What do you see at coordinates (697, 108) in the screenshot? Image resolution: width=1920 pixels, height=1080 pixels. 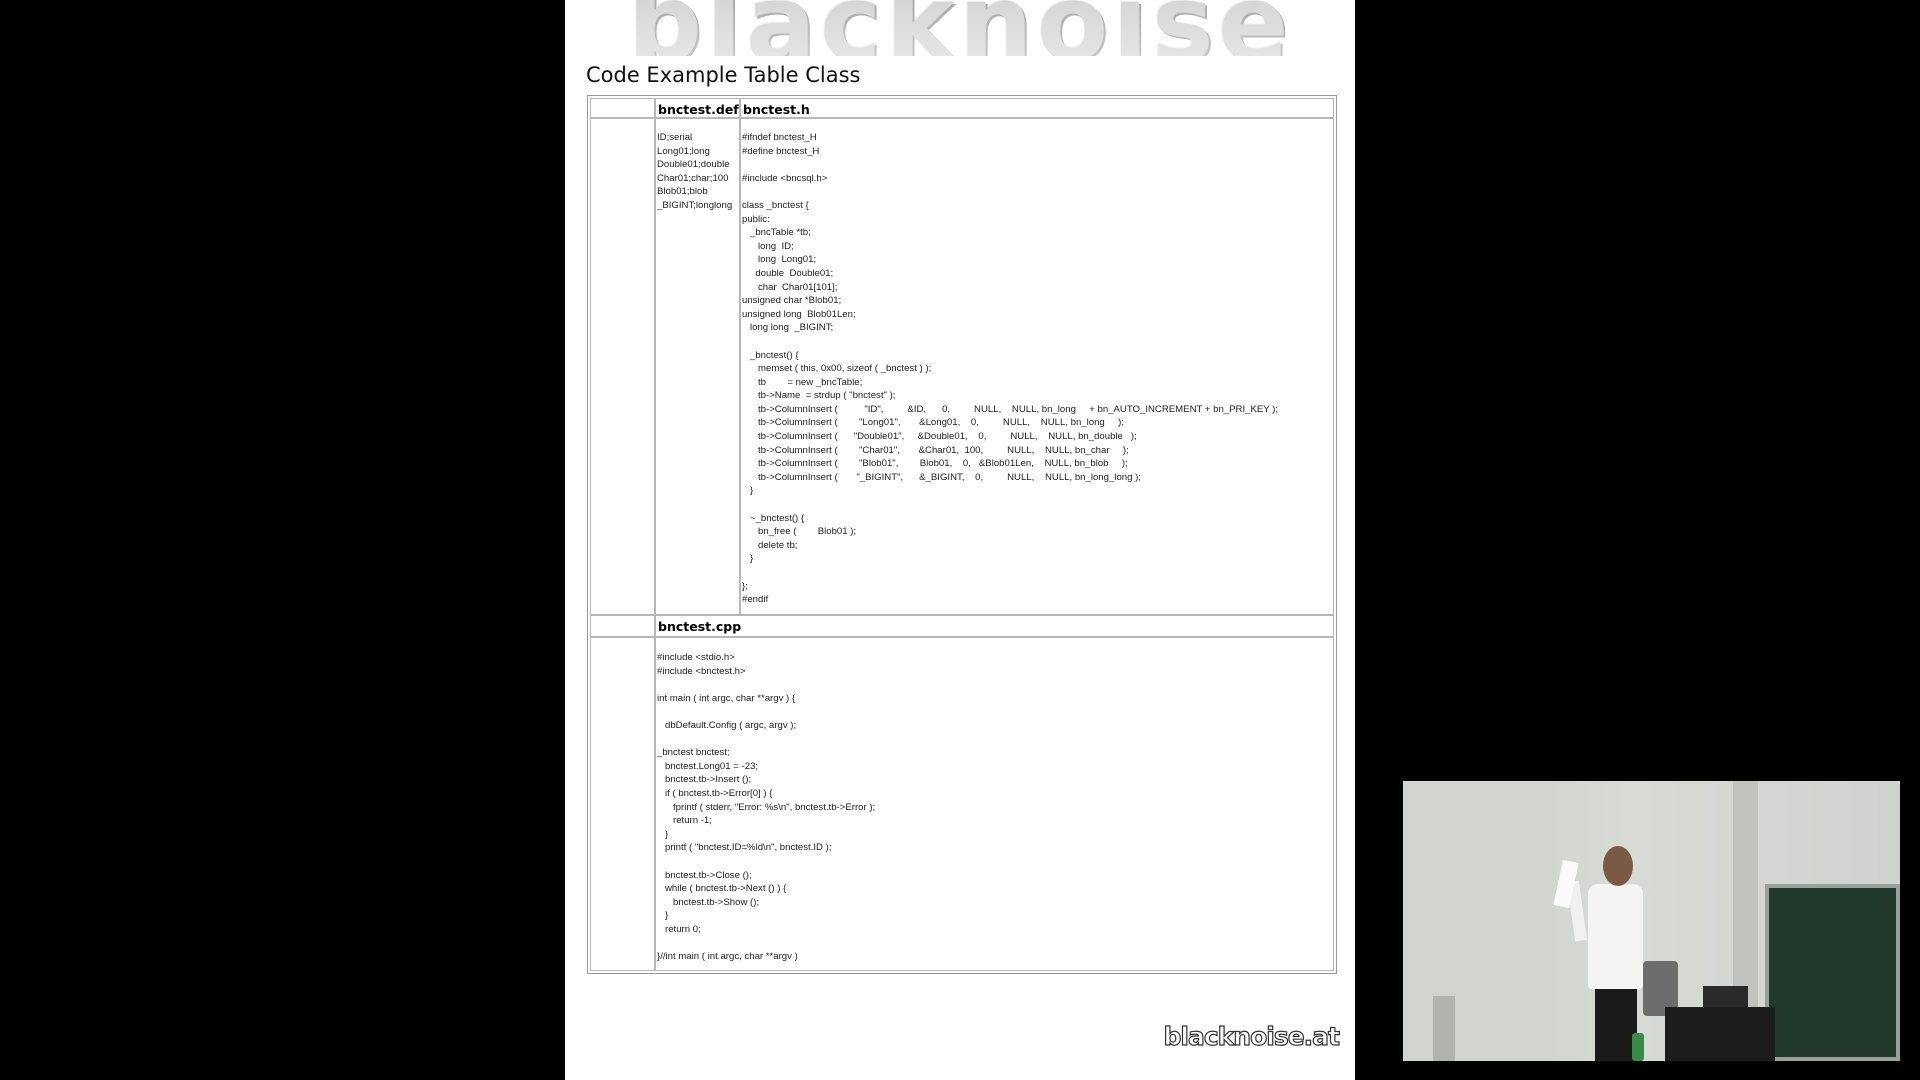 I see `def-file-header: bnctest.def` at bounding box center [697, 108].